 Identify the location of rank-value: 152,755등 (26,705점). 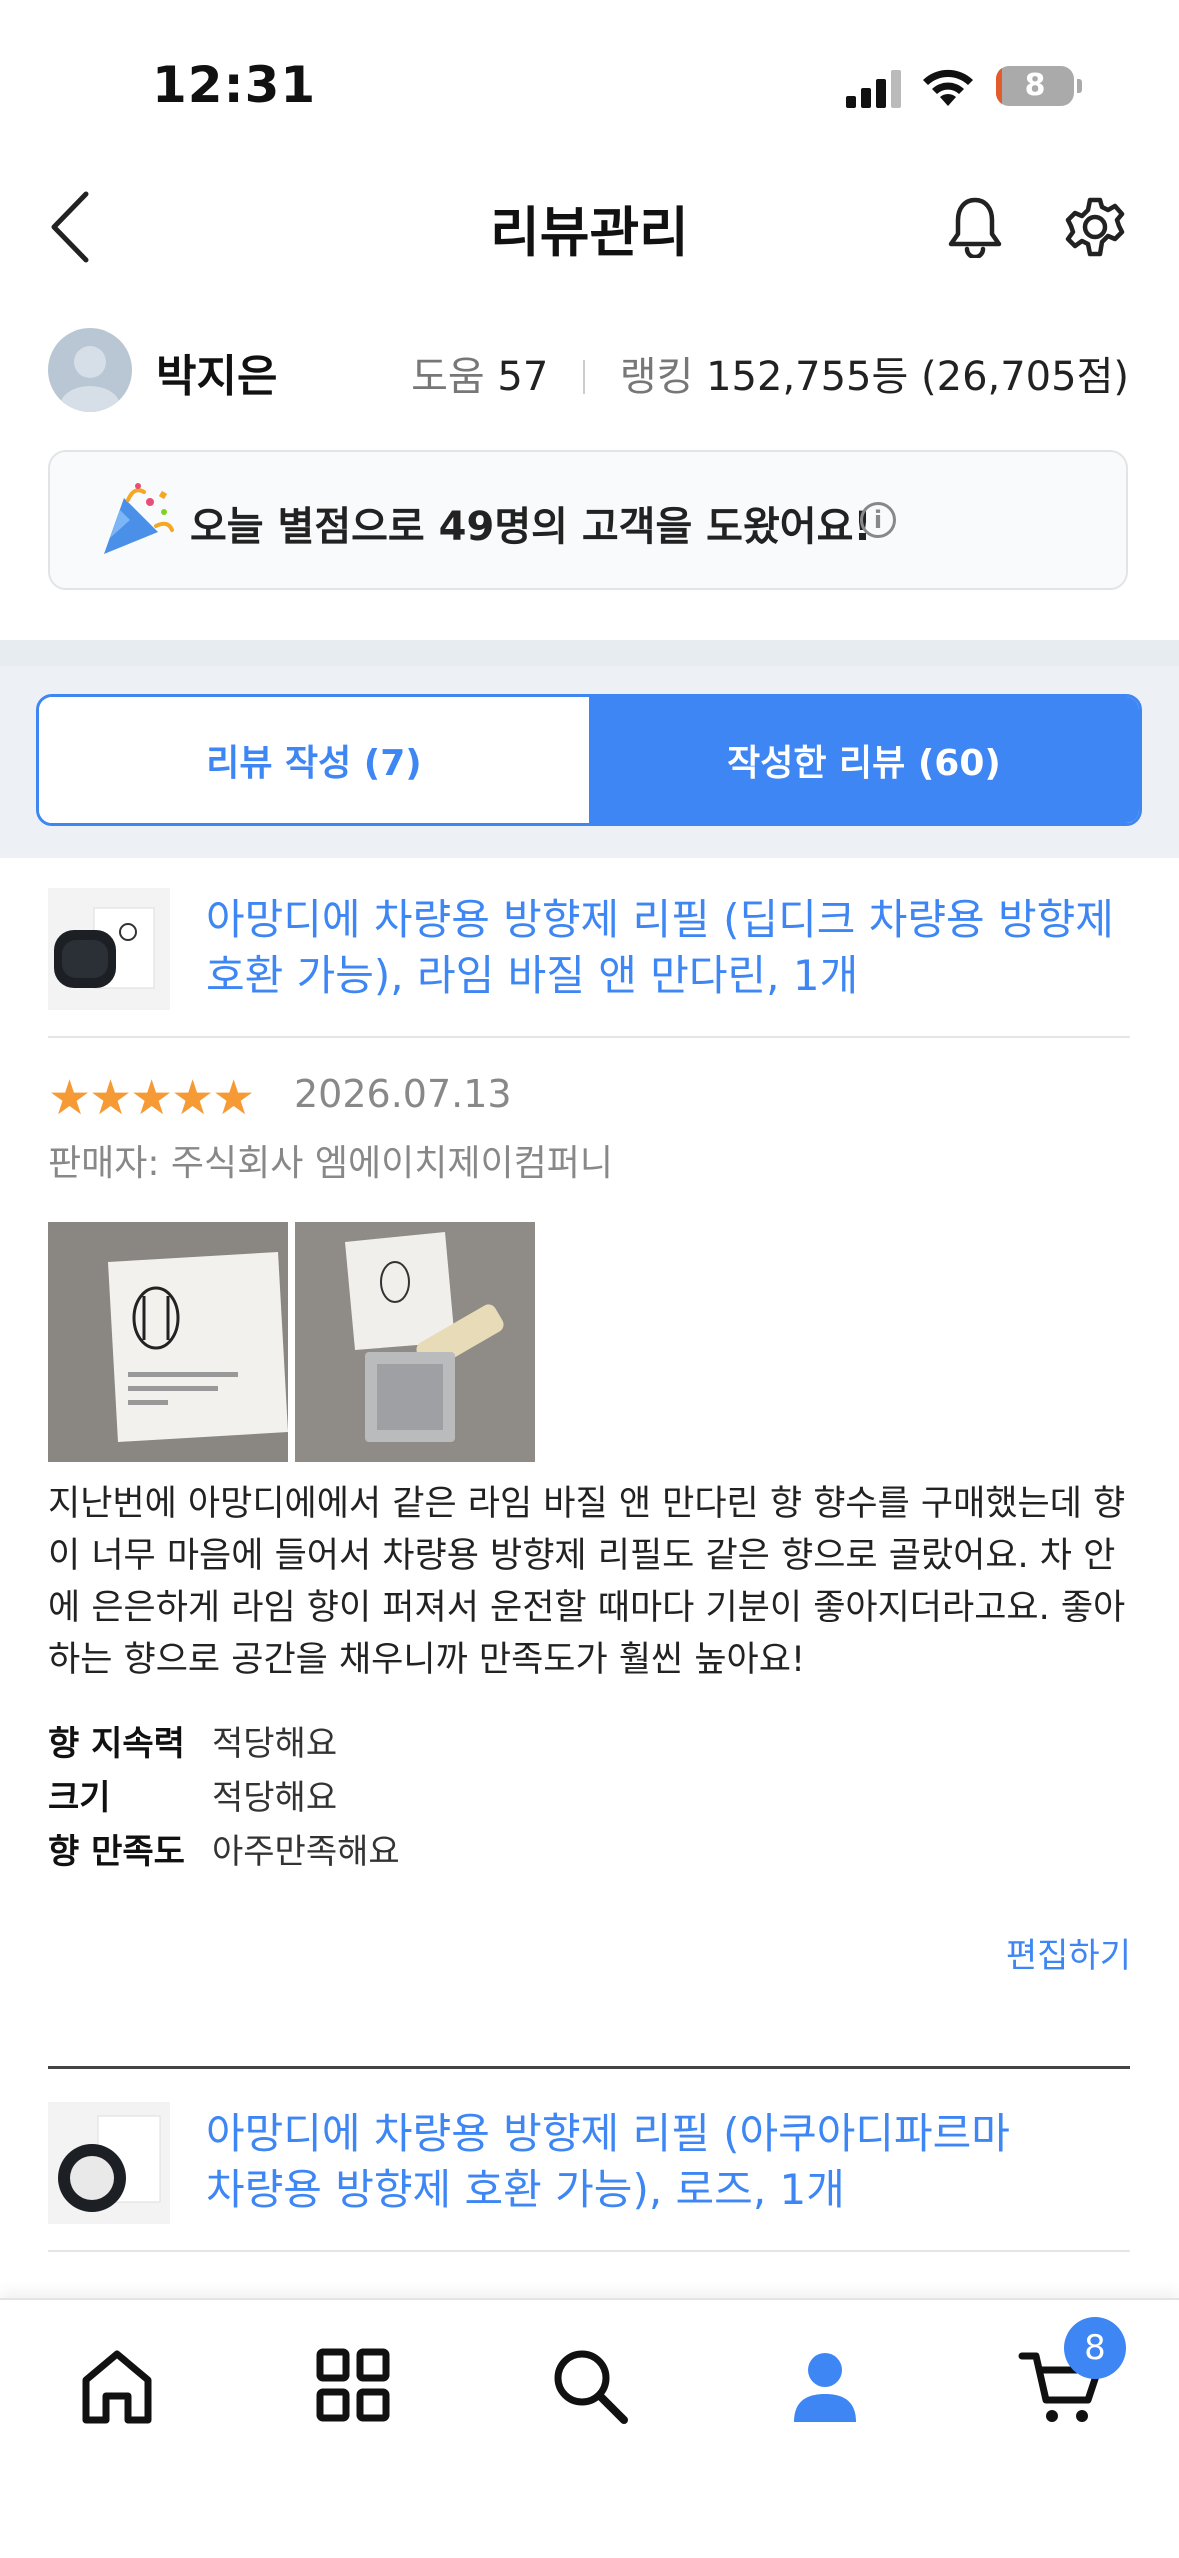
(917, 377).